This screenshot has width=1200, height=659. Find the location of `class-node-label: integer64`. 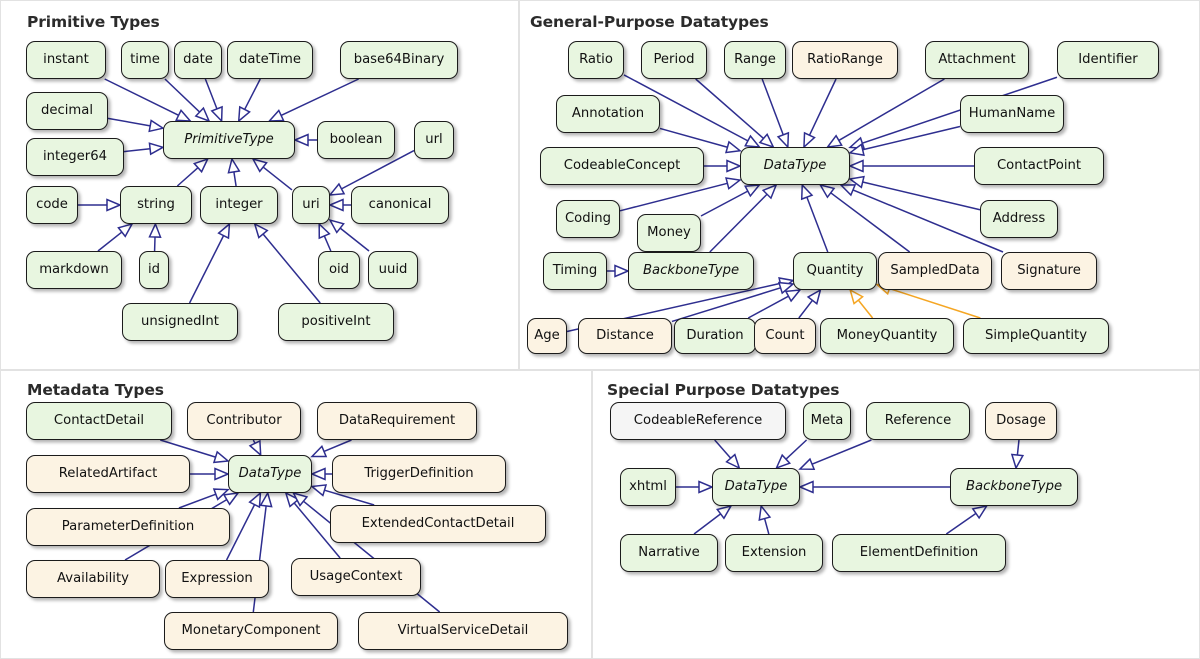

class-node-label: integer64 is located at coordinates (75, 157).